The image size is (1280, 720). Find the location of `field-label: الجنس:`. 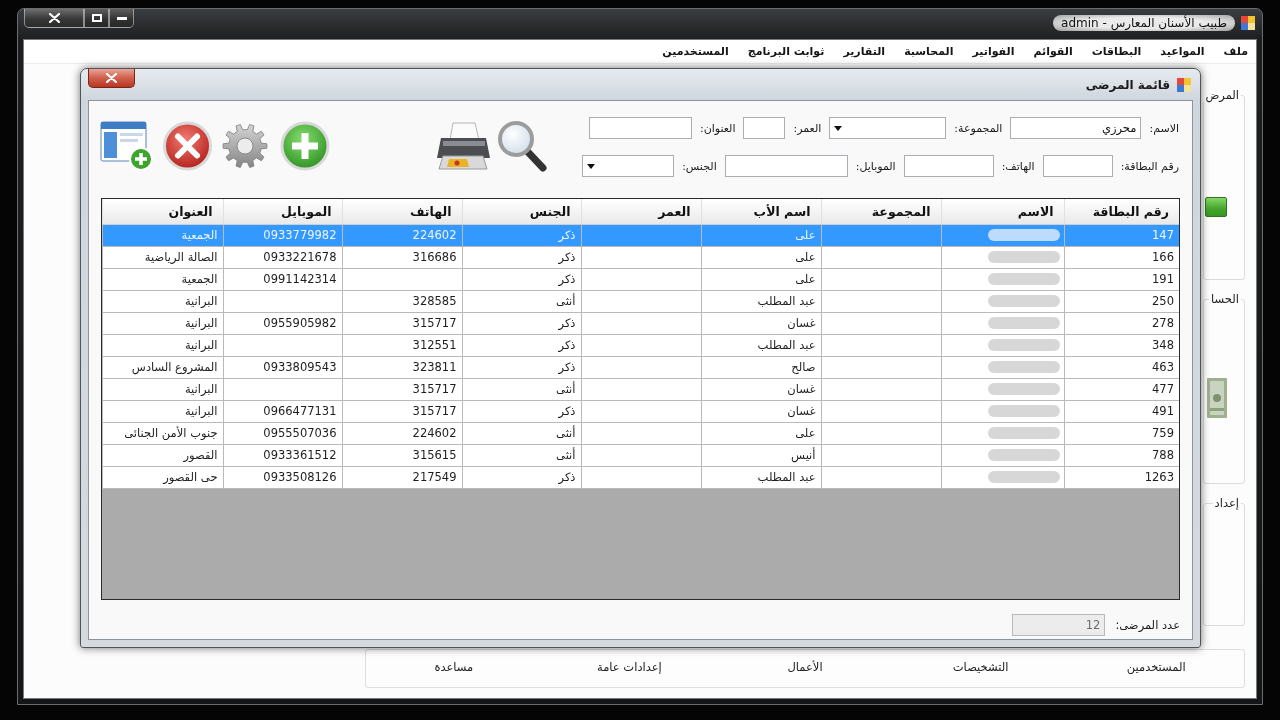

field-label: الجنس: is located at coordinates (699, 166).